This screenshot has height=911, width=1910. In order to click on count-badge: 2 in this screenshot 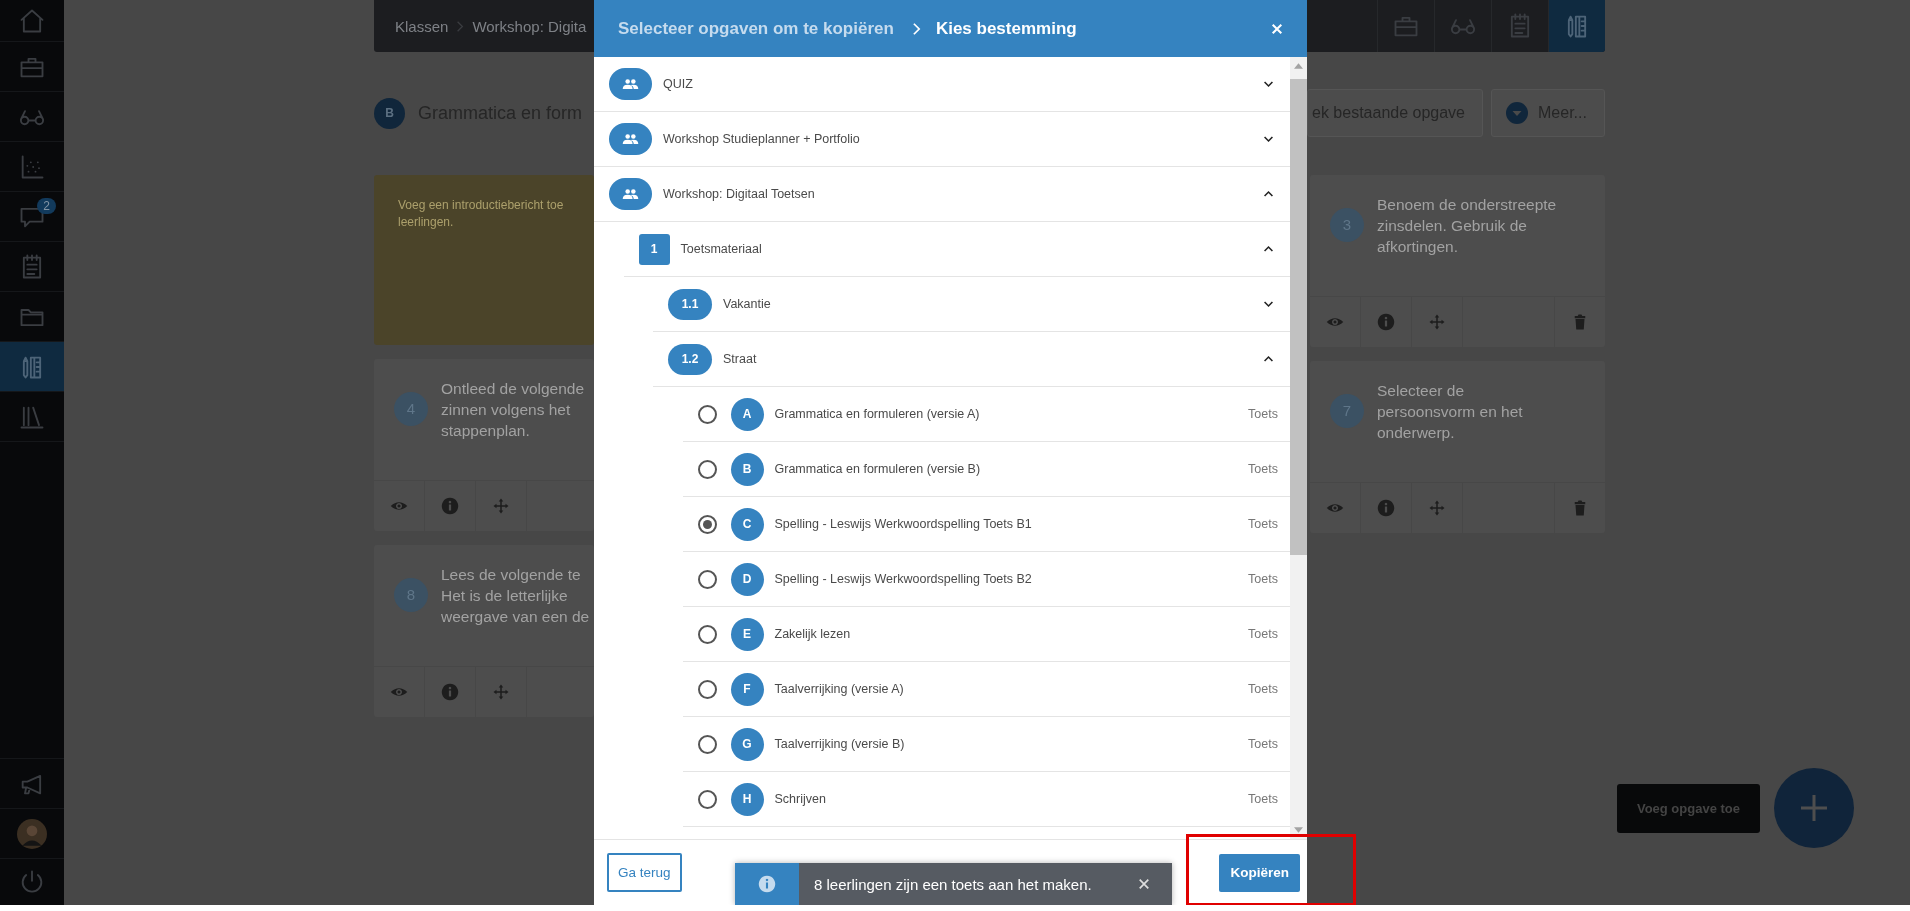, I will do `click(46, 206)`.